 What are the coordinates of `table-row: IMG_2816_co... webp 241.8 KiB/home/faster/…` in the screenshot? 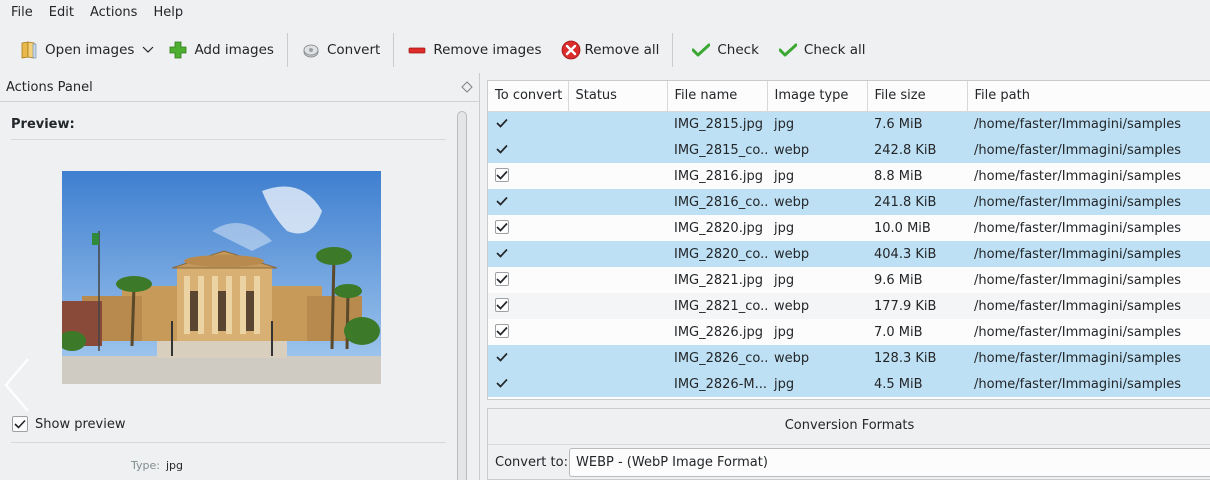 It's located at (849, 202).